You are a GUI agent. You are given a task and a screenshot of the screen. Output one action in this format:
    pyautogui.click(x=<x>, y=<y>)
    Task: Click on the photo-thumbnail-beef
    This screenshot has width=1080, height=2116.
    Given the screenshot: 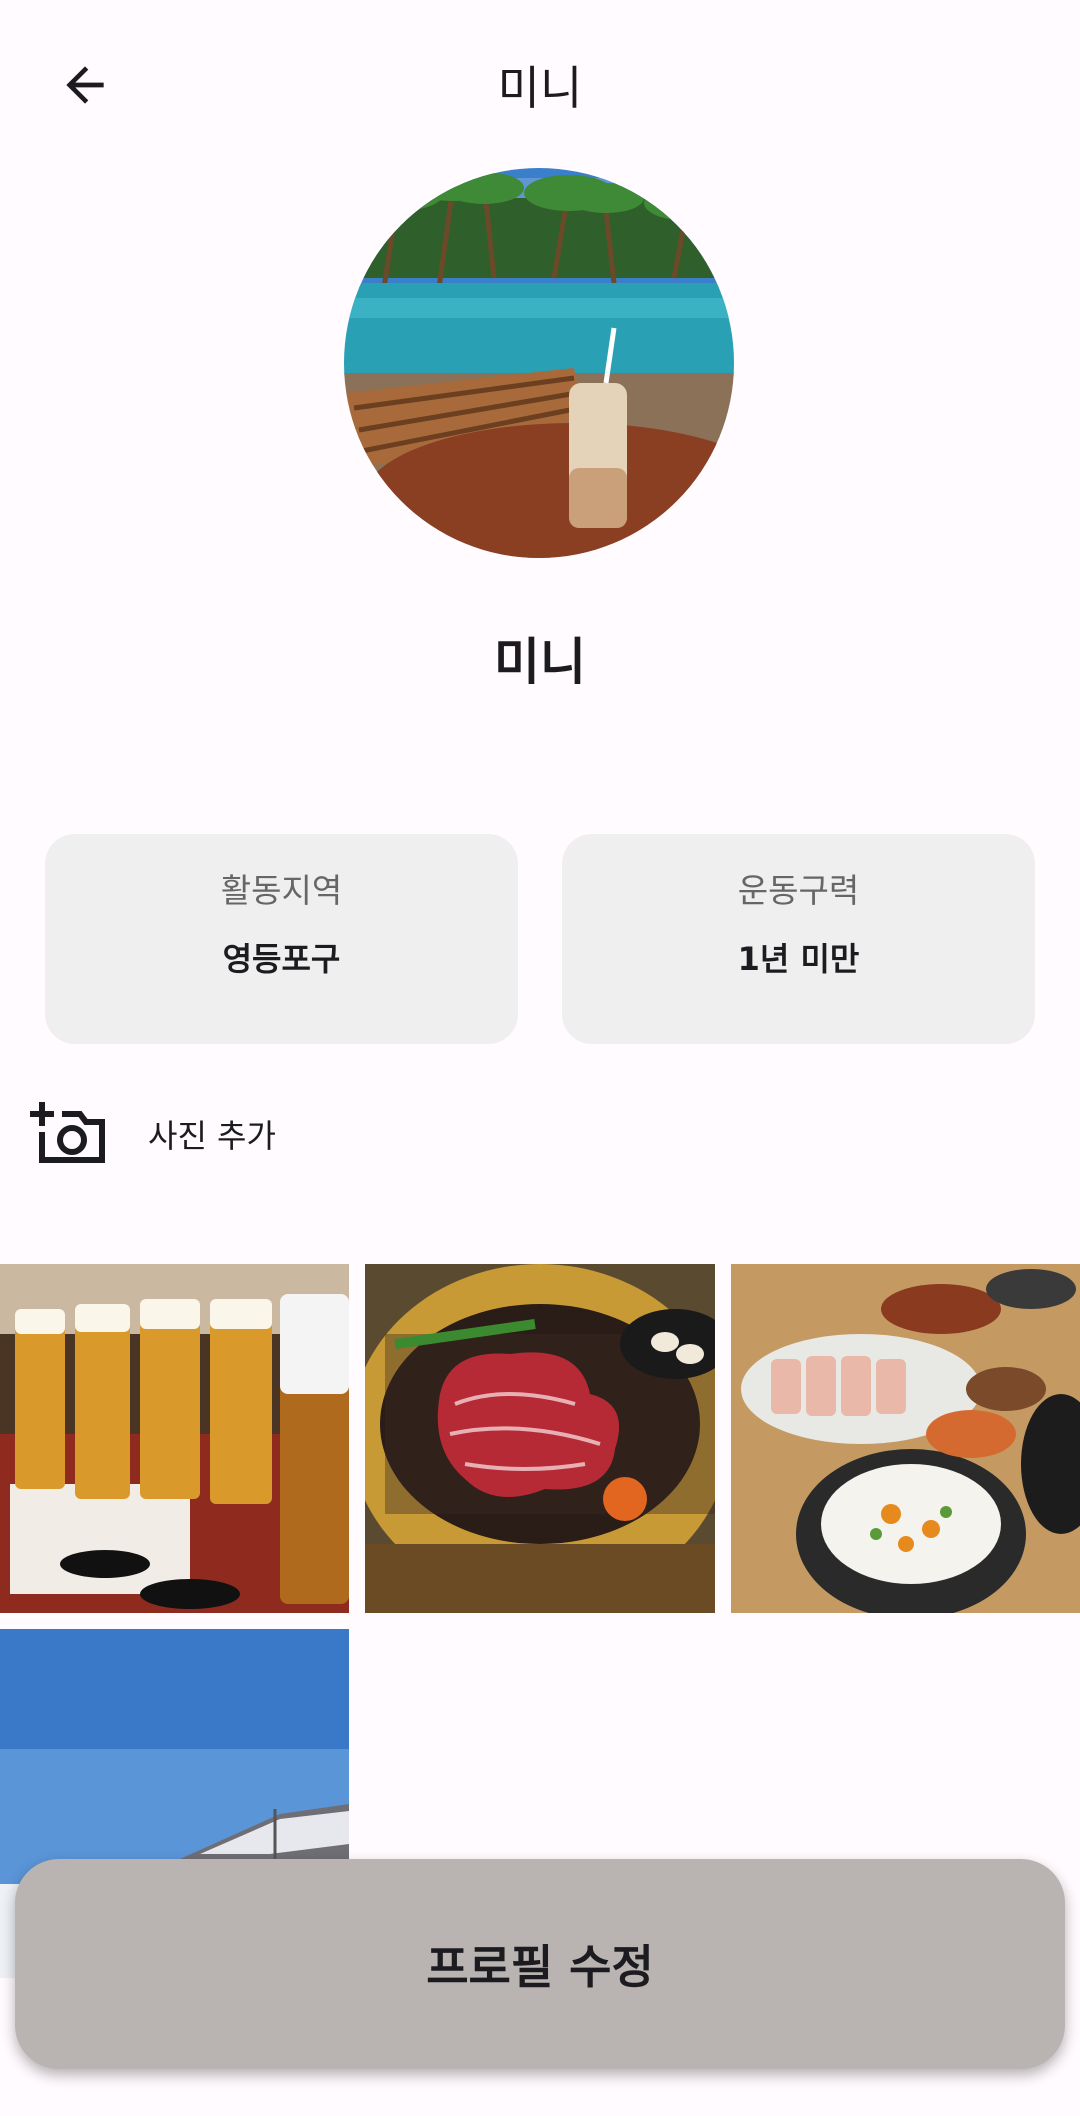 What is the action you would take?
    pyautogui.click(x=540, y=1438)
    